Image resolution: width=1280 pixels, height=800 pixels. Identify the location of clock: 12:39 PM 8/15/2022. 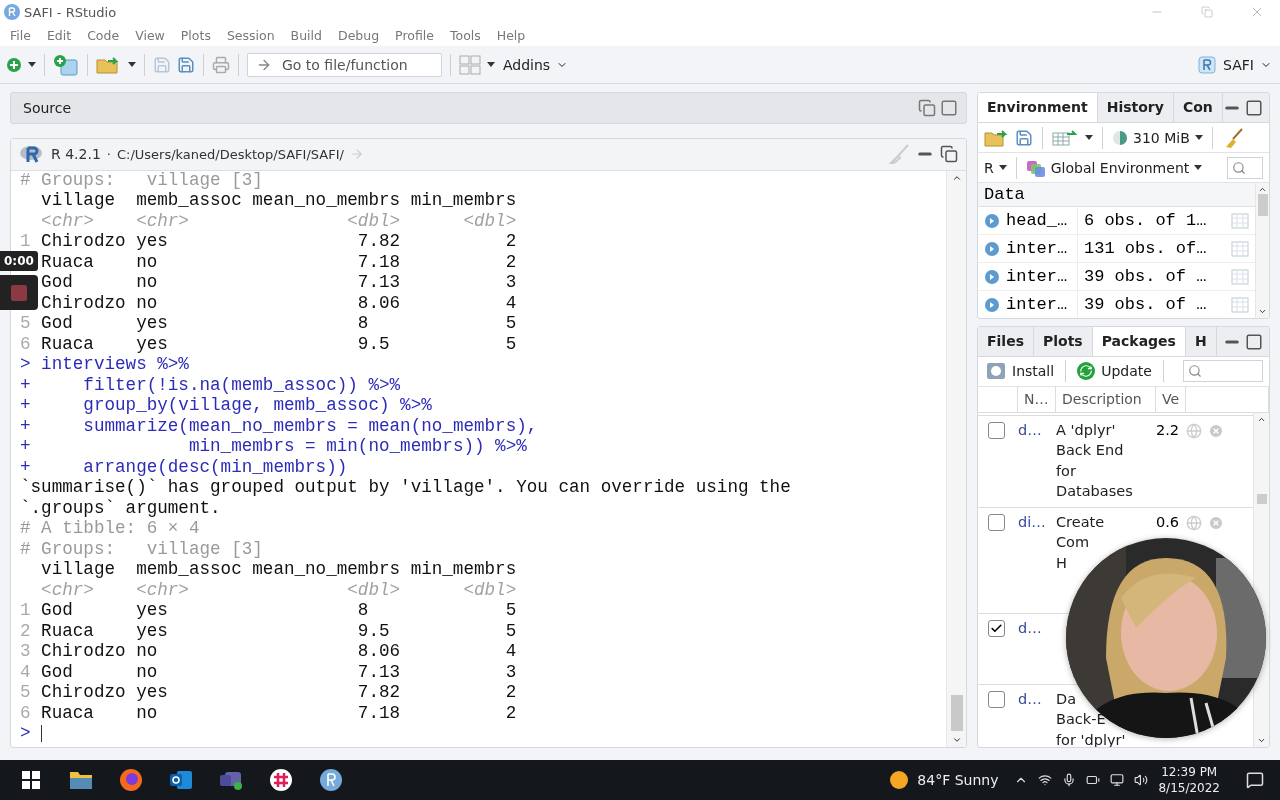
(1189, 780).